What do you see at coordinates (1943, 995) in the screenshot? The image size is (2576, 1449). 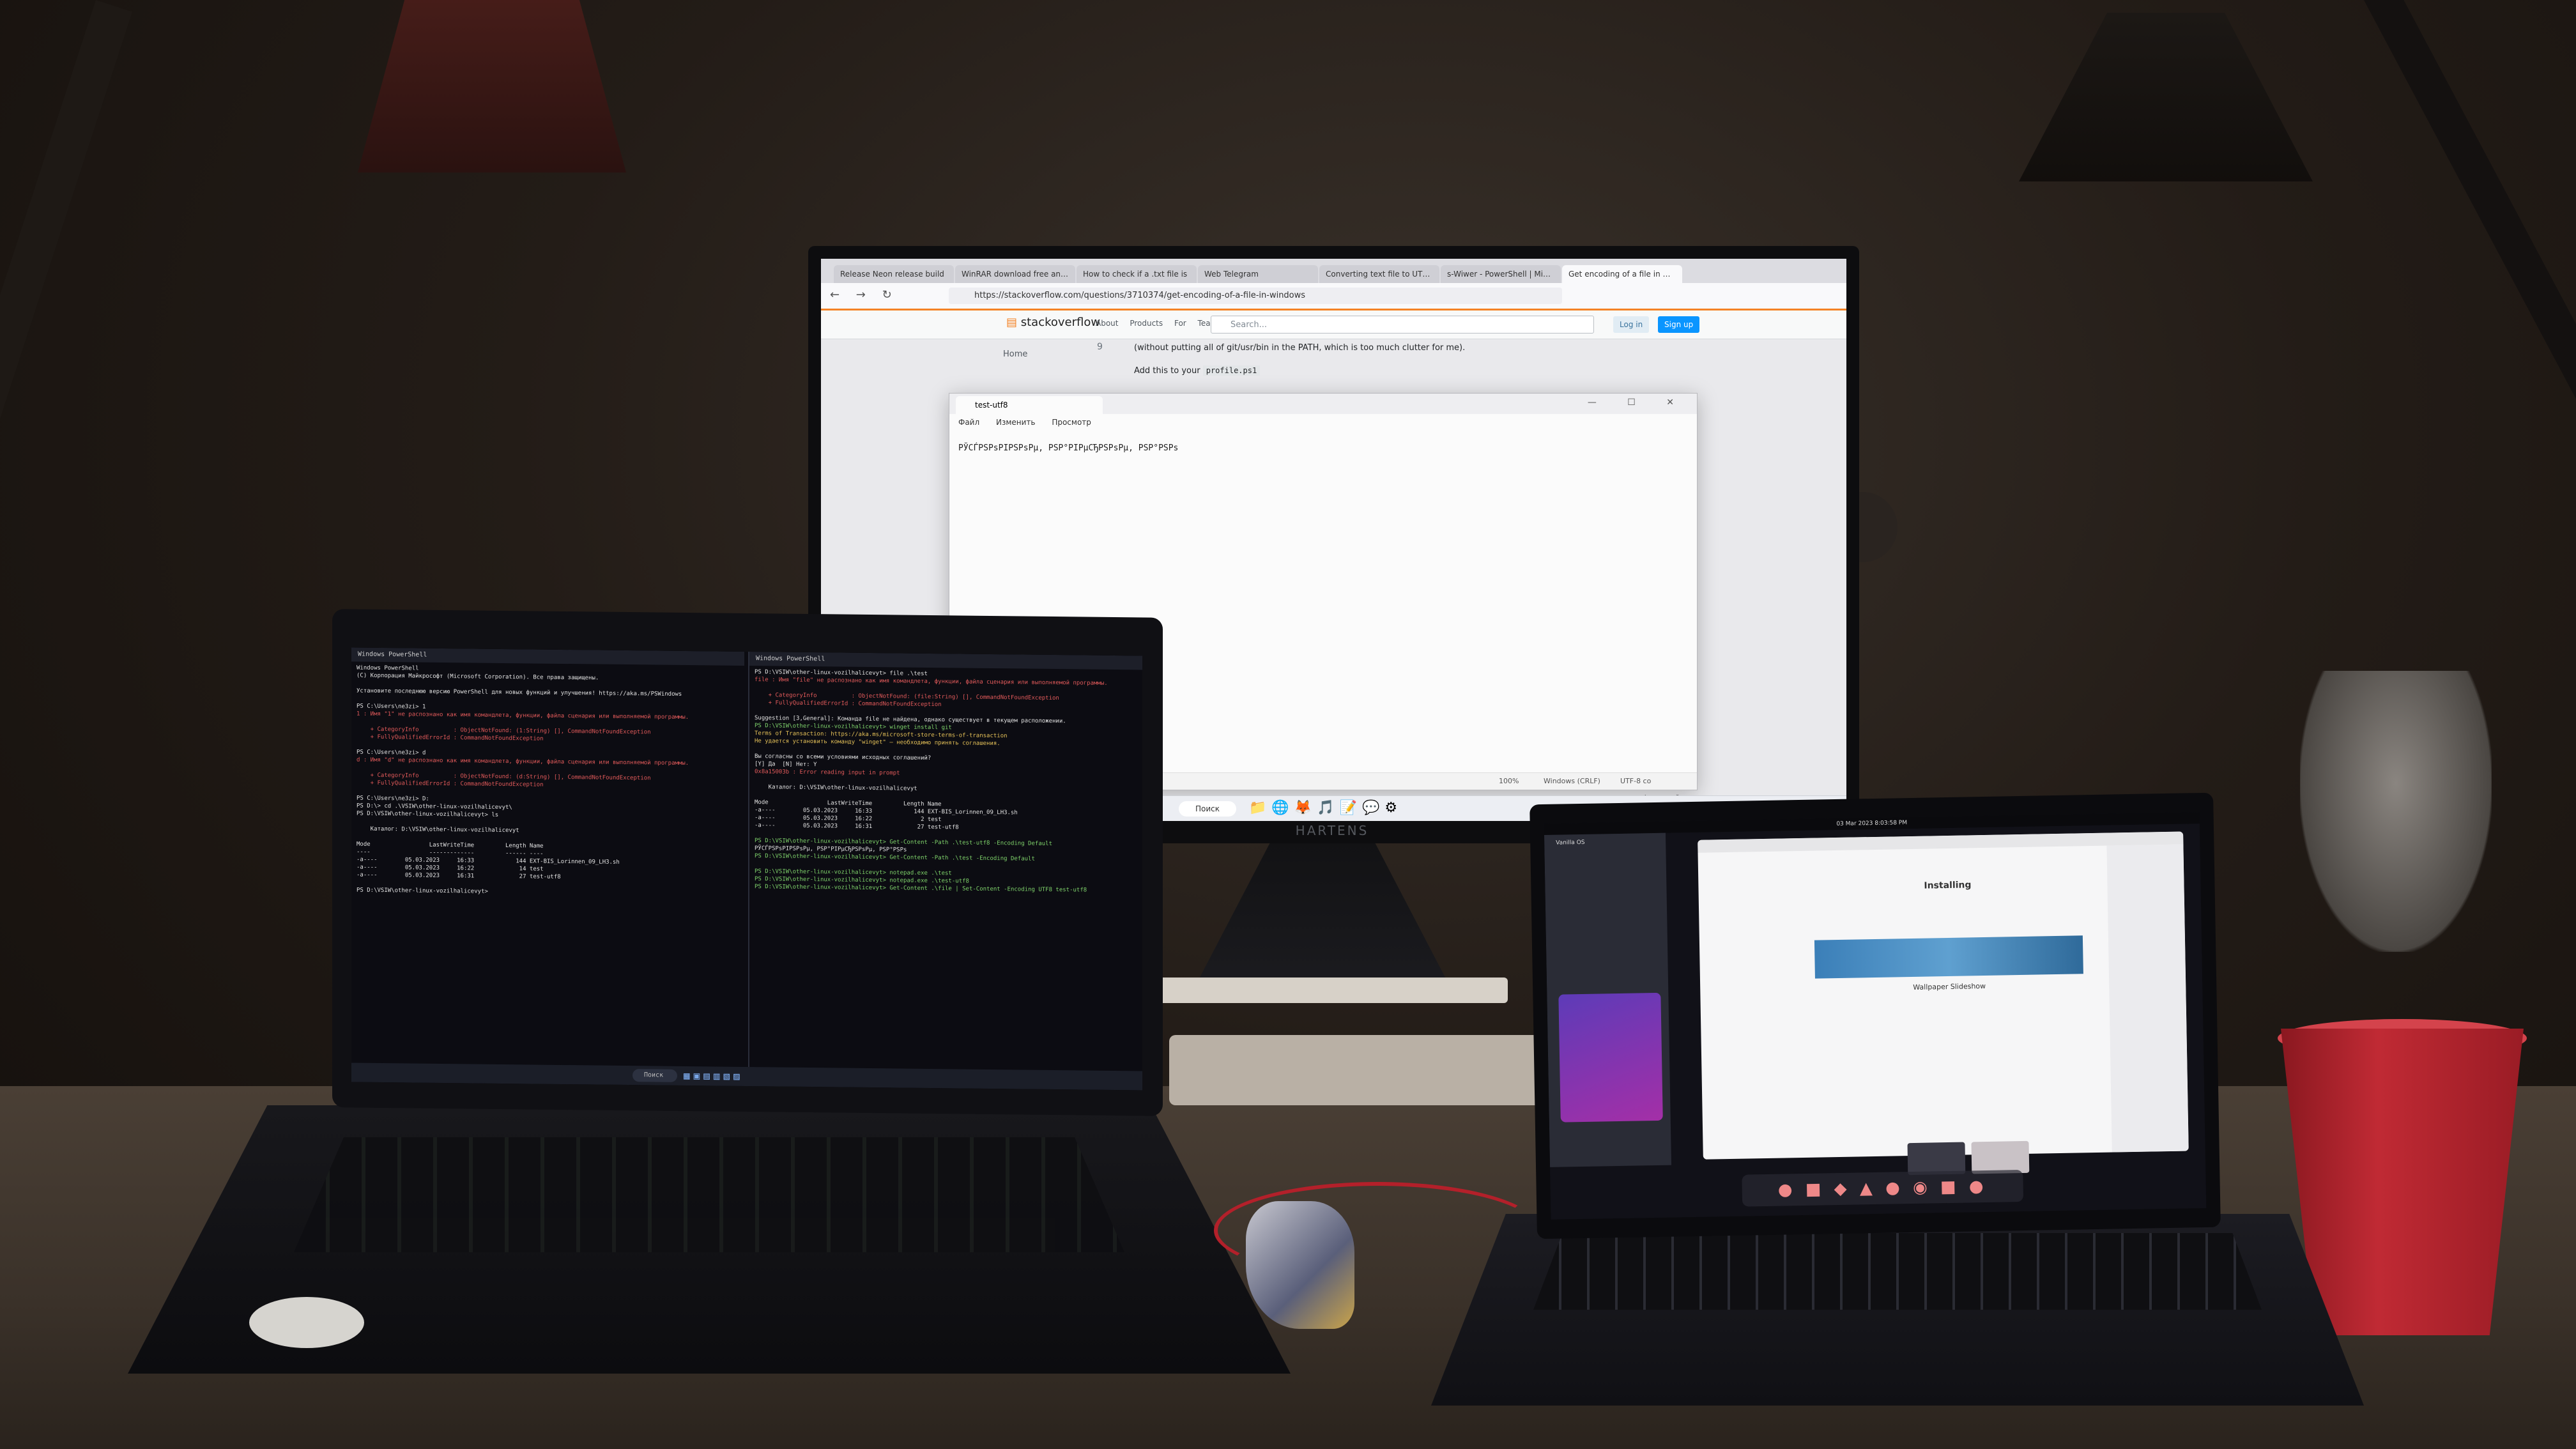 I see `vm-installer-window: Installing Wallpaper Slideshow` at bounding box center [1943, 995].